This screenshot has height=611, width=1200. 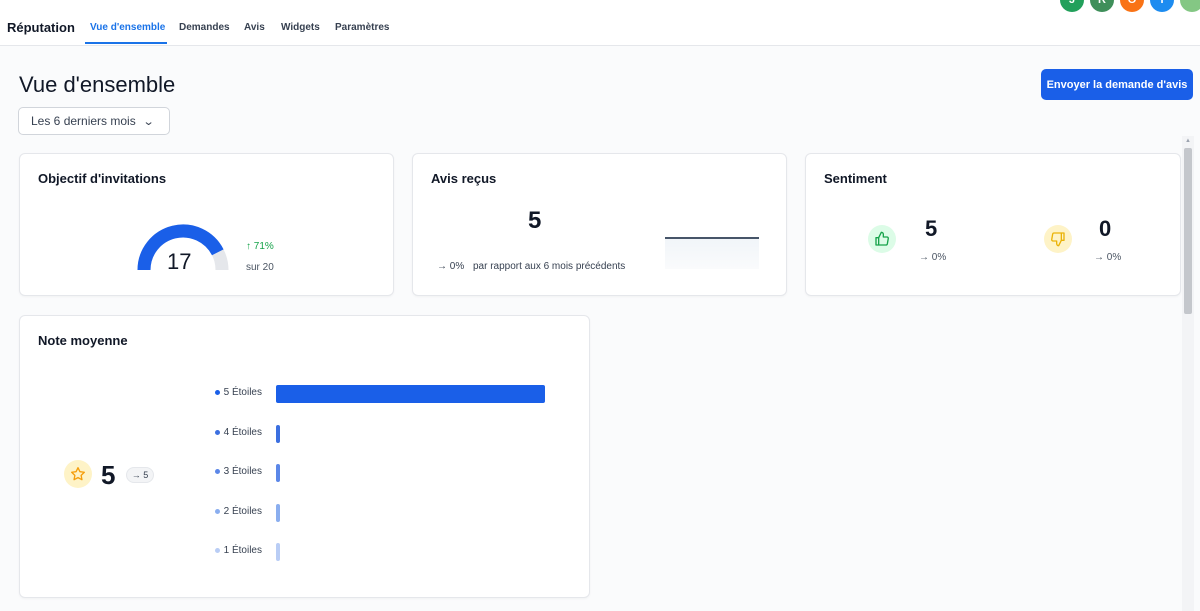 I want to click on rating-category: 3 Étoiles, so click(x=242, y=471).